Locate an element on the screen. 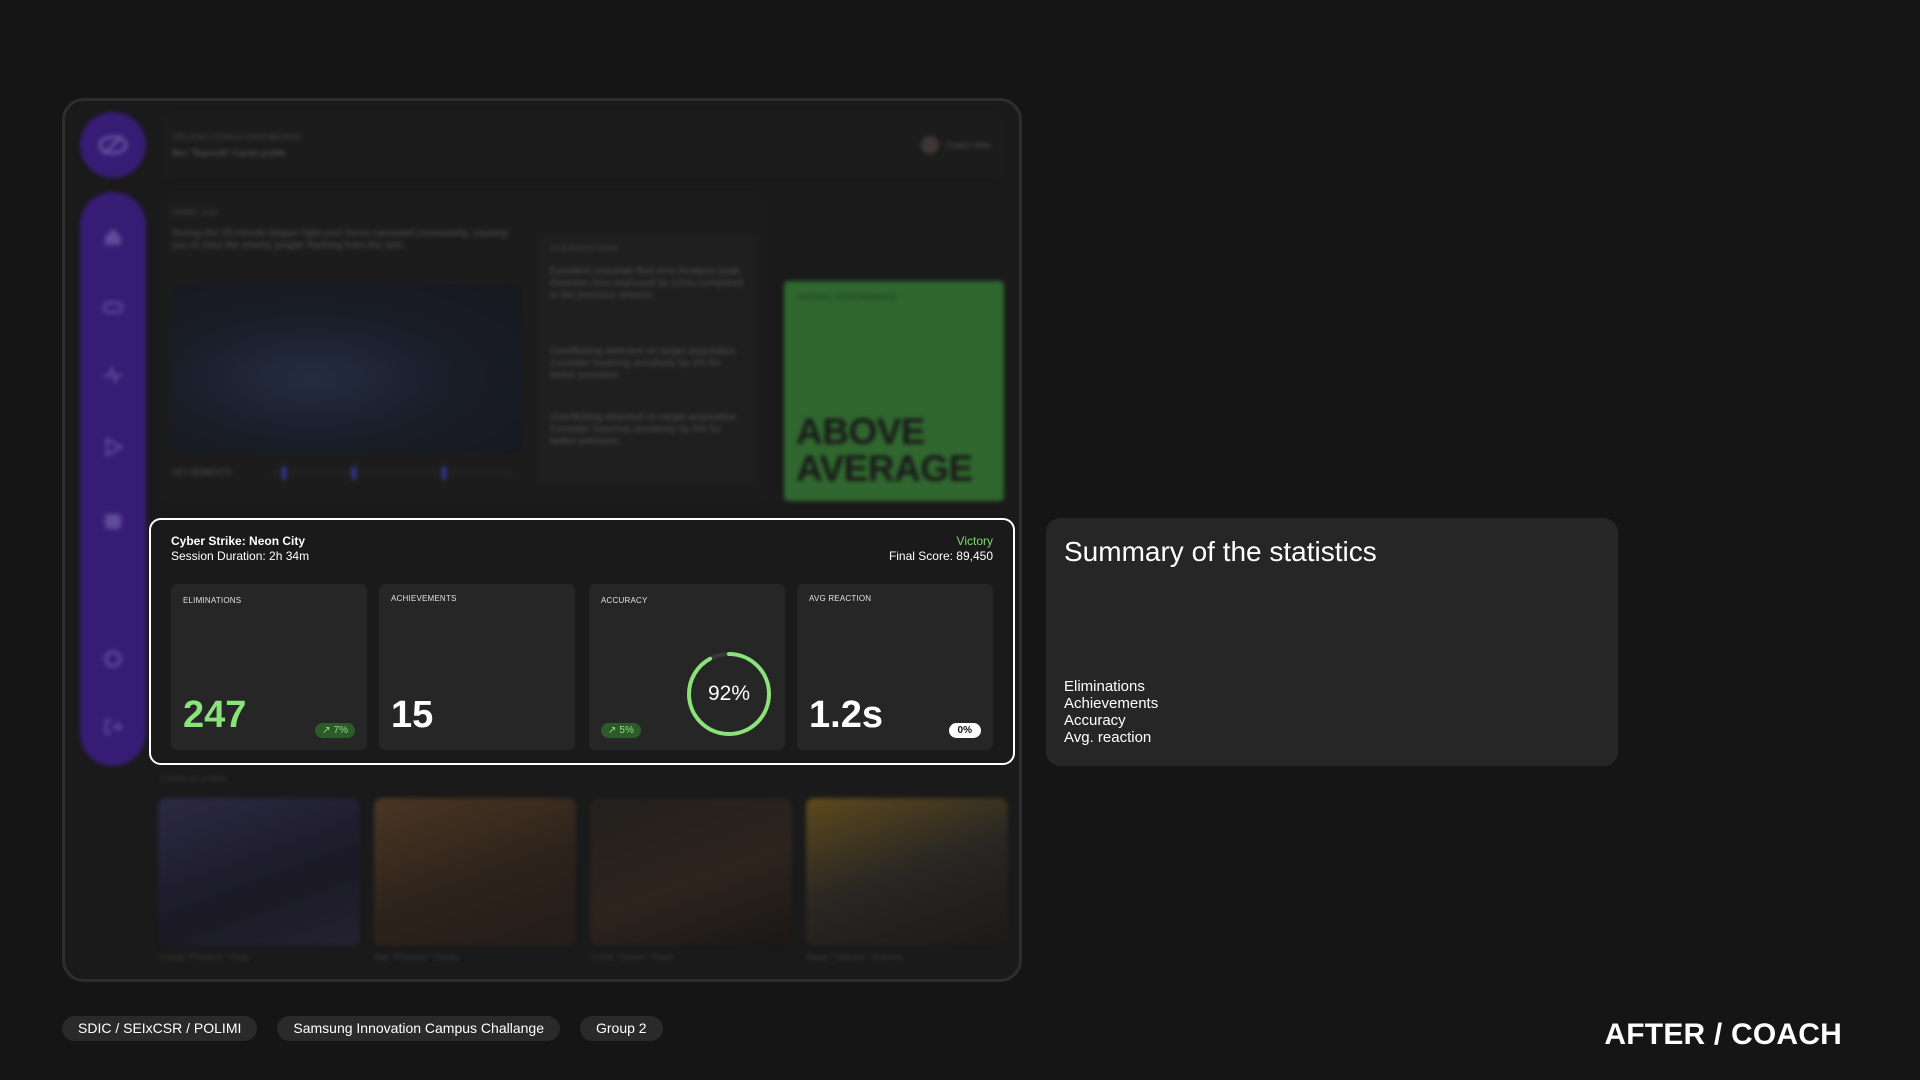 The image size is (1920, 1080). timeline-label: KEY MOMENTS is located at coordinates (201, 472).